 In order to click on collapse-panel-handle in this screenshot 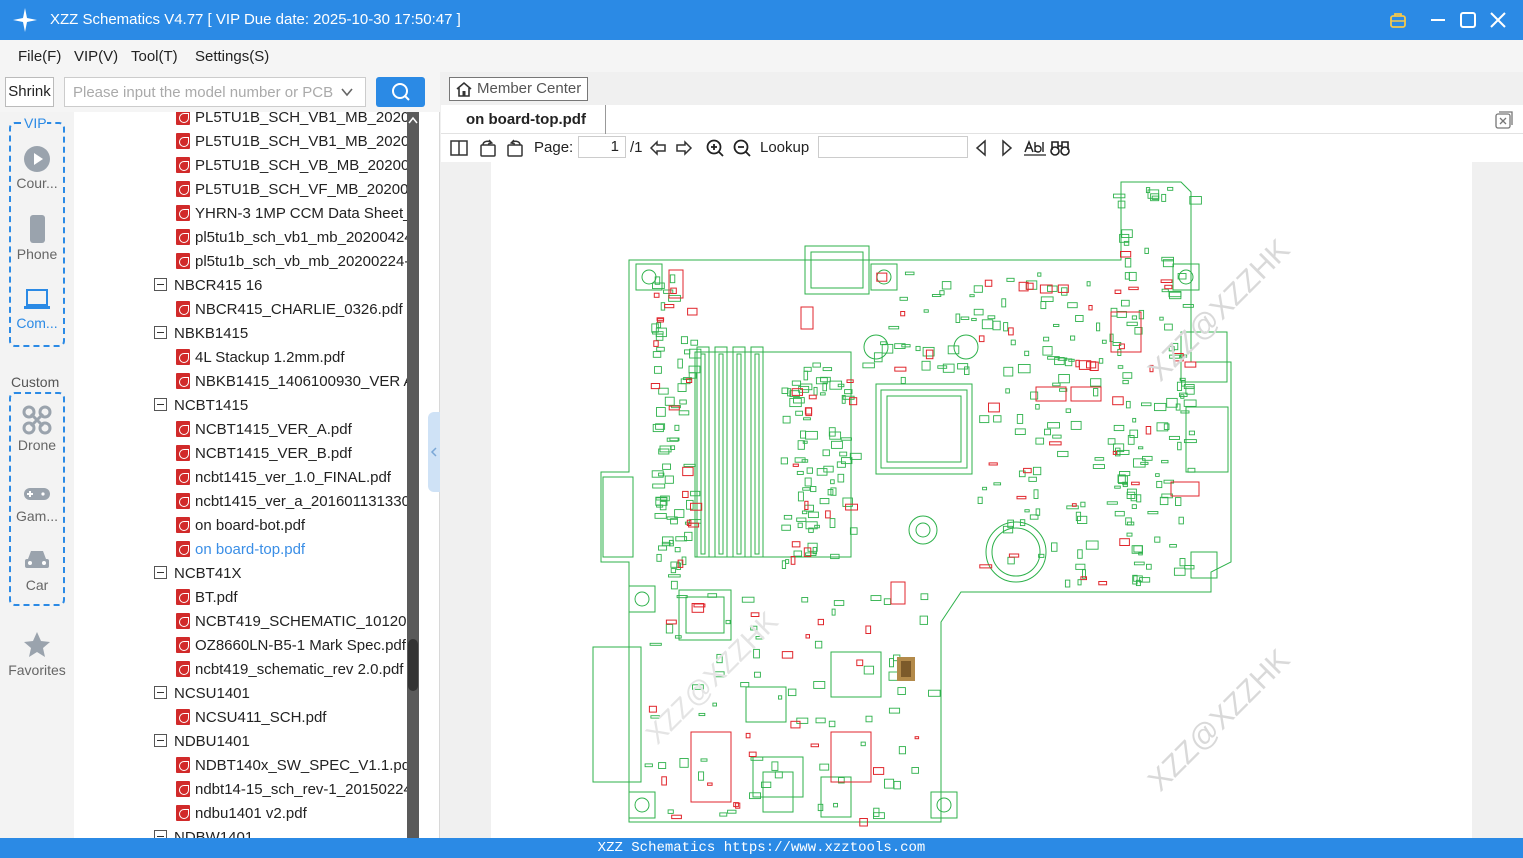, I will do `click(434, 452)`.